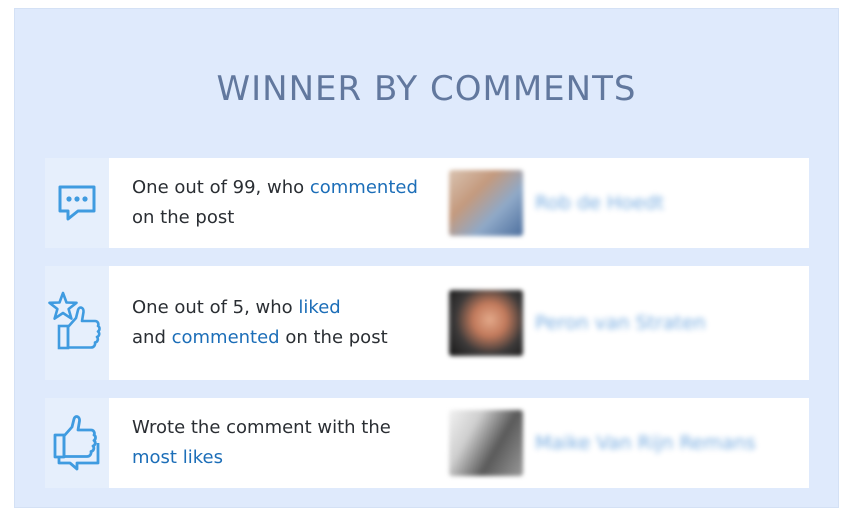 This screenshot has height=520, width=851. Describe the element at coordinates (221, 187) in the screenshot. I see `criteria-text-part: One out of 99, who` at that location.